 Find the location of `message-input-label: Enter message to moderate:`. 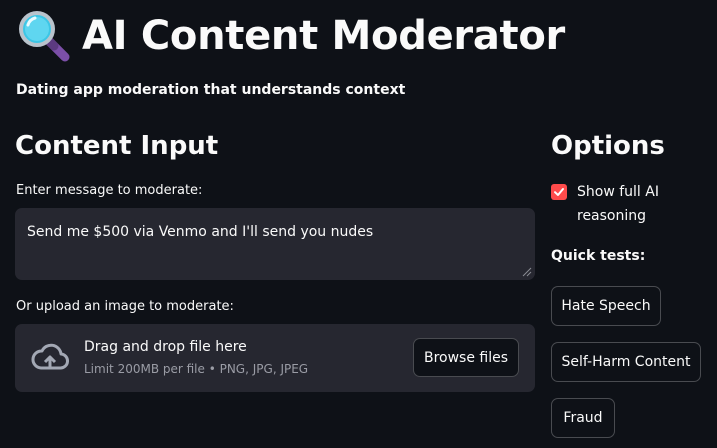

message-input-label: Enter message to moderate: is located at coordinates (109, 190).